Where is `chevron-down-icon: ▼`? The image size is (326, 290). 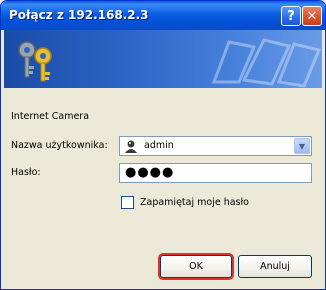
chevron-down-icon: ▼ is located at coordinates (302, 146).